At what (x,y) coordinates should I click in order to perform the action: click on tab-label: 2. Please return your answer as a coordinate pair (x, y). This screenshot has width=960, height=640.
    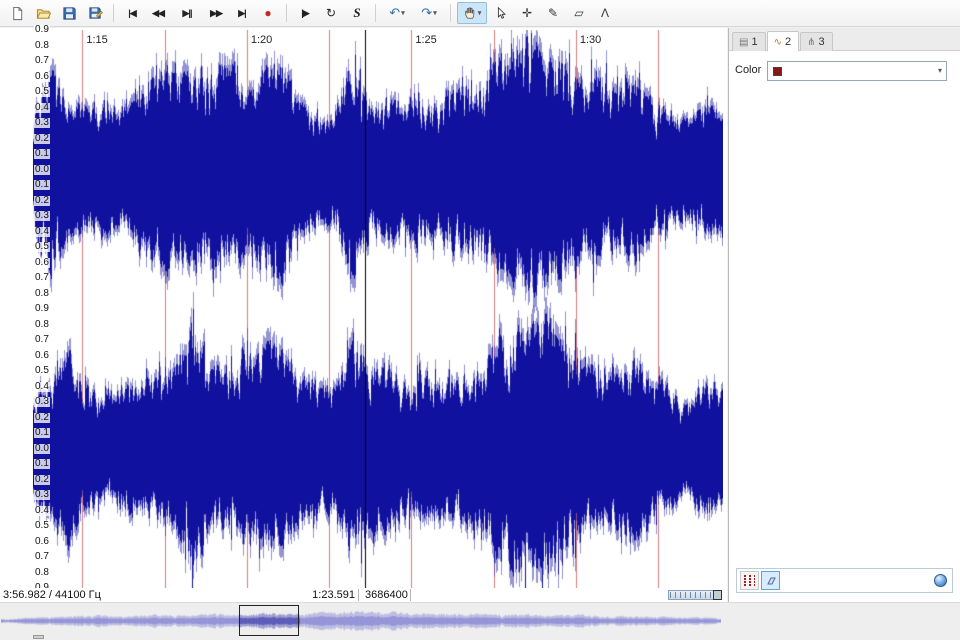
    Looking at the image, I should click on (788, 42).